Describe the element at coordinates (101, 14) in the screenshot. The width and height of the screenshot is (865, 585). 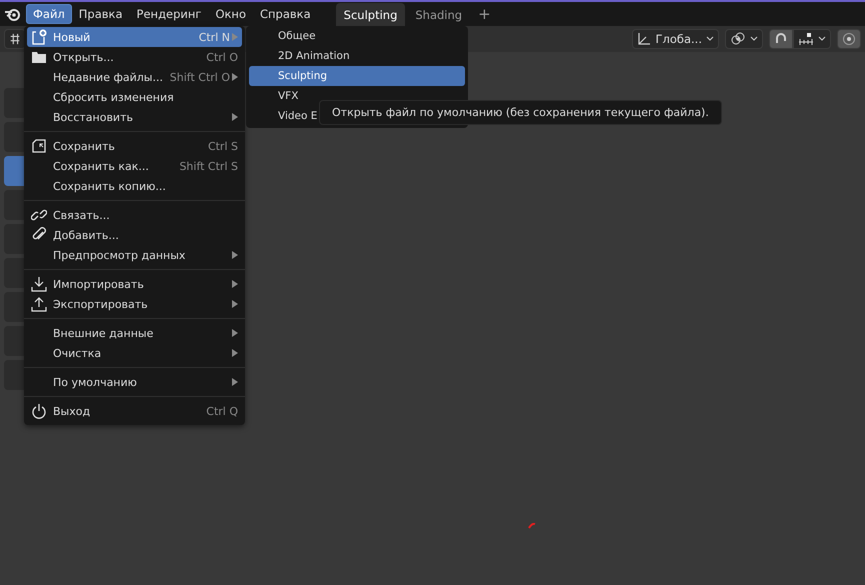
I see `menu-item: Правка` at that location.